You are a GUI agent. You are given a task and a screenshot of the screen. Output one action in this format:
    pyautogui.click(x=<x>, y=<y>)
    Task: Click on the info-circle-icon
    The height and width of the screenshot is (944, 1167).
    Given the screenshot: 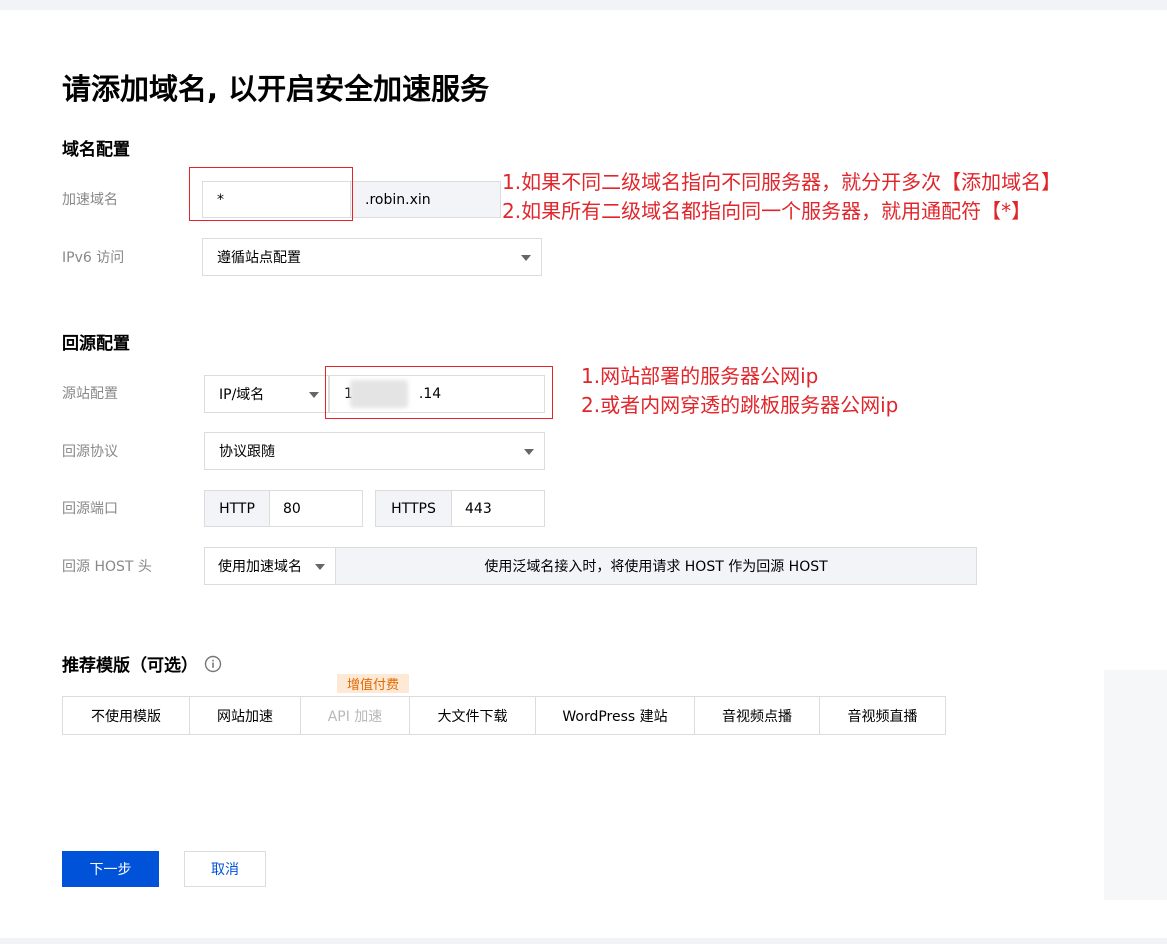 What is the action you would take?
    pyautogui.click(x=213, y=664)
    